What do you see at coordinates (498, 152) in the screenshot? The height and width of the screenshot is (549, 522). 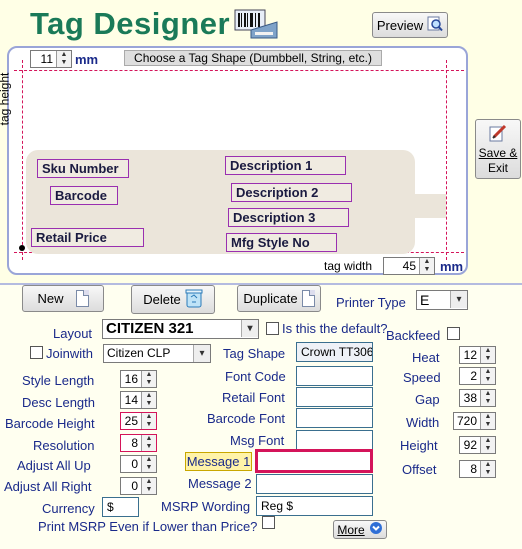 I see `save-exit-label-1: Save &` at bounding box center [498, 152].